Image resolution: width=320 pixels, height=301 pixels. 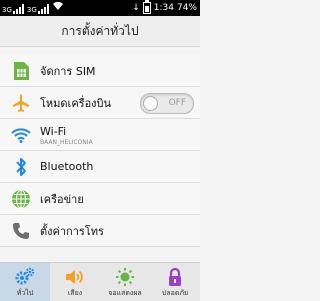 I want to click on sim-card-icon, so click(x=21, y=71).